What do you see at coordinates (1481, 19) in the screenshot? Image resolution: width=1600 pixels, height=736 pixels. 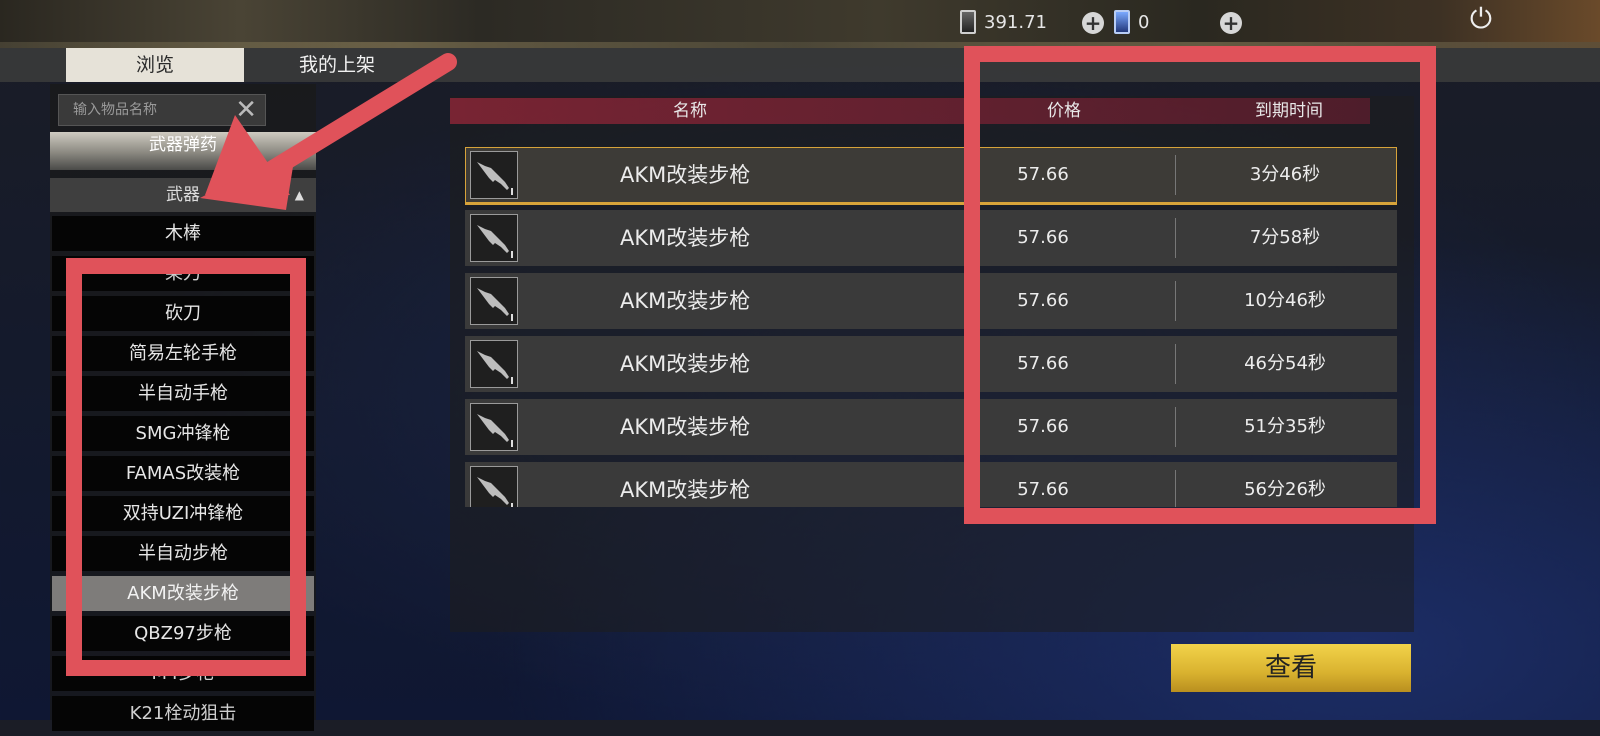 I see `power-icon: ⏻` at bounding box center [1481, 19].